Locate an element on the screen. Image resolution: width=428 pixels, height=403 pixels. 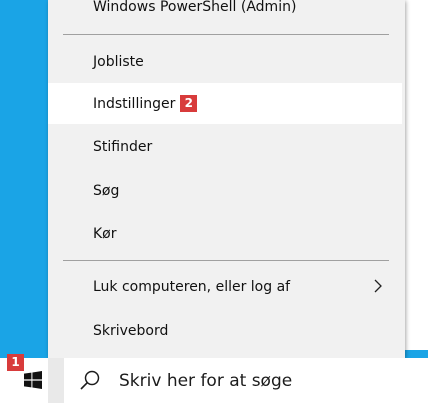
taskbar-search-box: Skriv her for at søge is located at coordinates (246, 380).